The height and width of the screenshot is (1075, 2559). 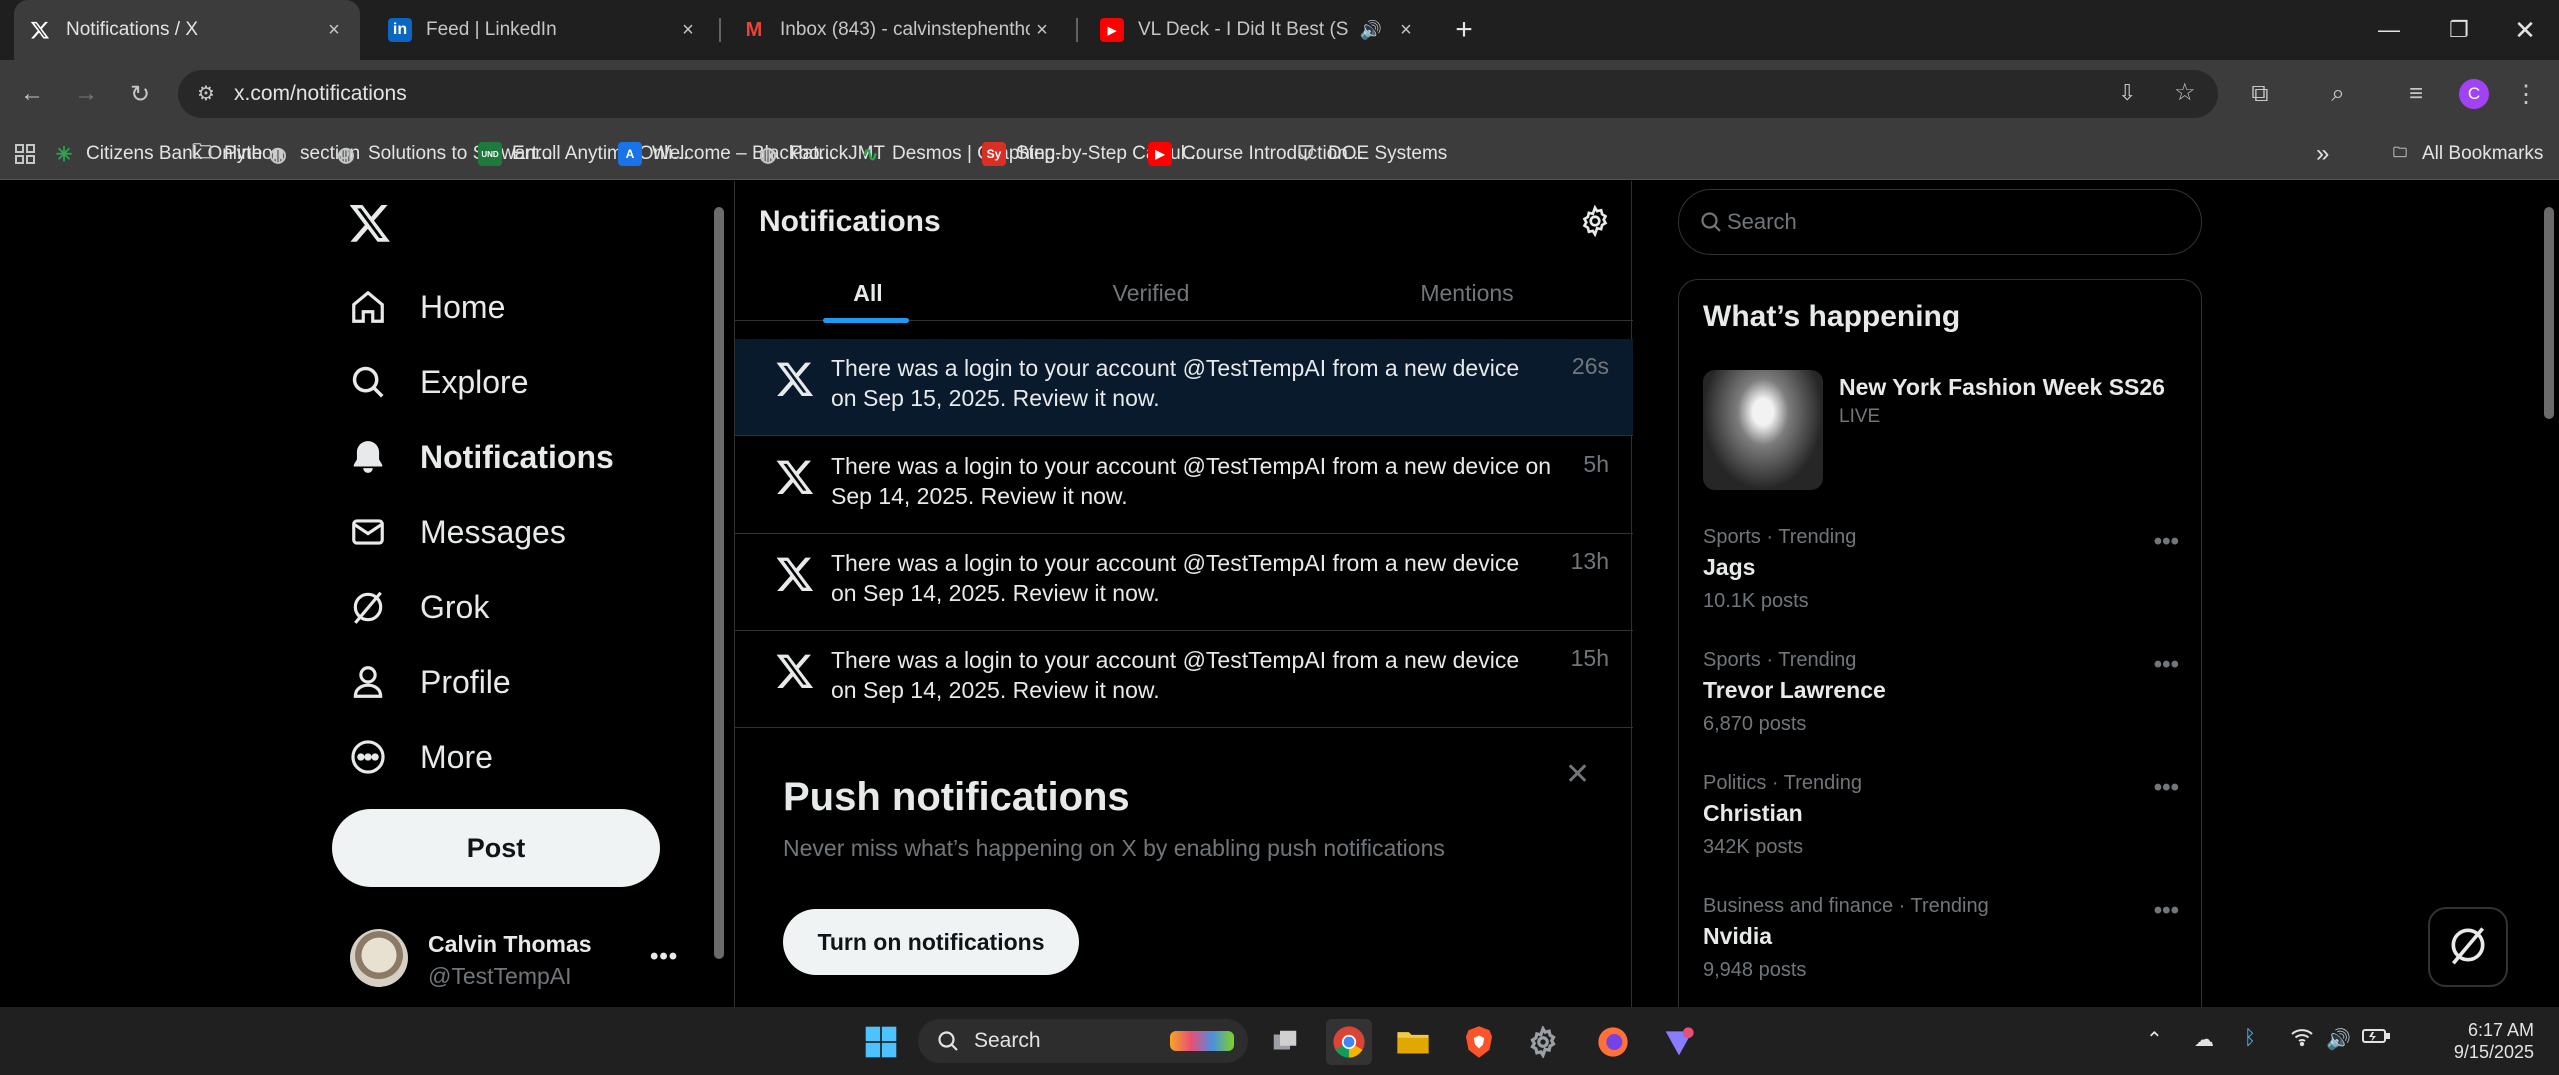 What do you see at coordinates (1947, 222) in the screenshot?
I see `search-input` at bounding box center [1947, 222].